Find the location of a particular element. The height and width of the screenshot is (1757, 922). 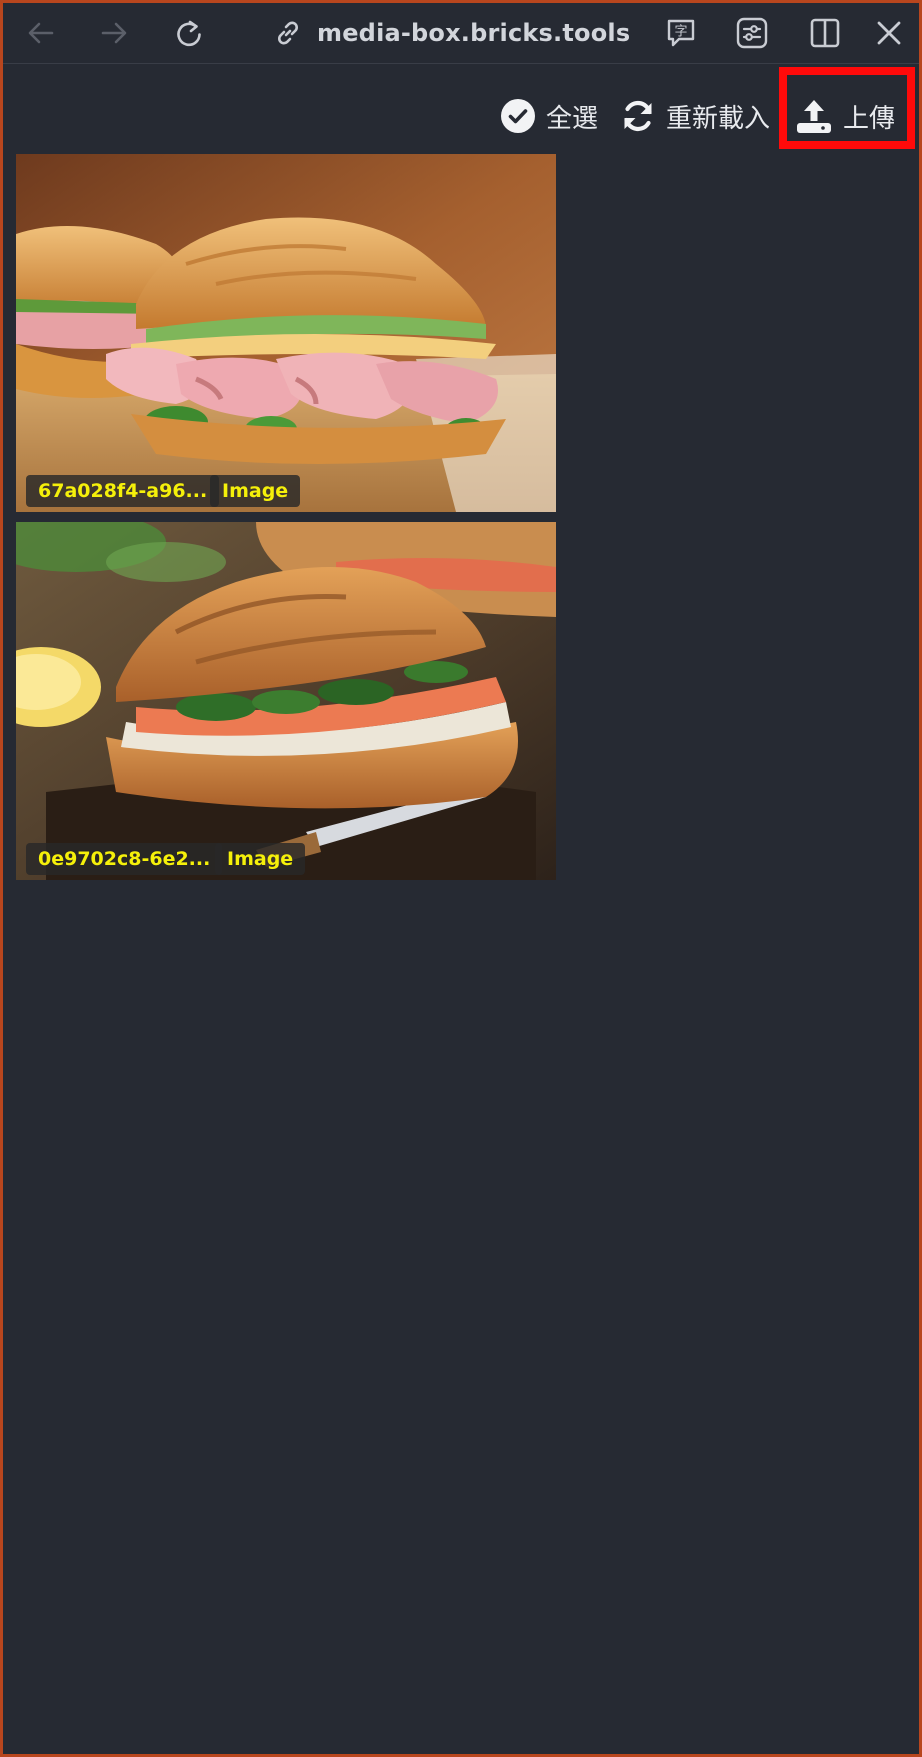

address-url: media-box.bricks.tools is located at coordinates (474, 33).